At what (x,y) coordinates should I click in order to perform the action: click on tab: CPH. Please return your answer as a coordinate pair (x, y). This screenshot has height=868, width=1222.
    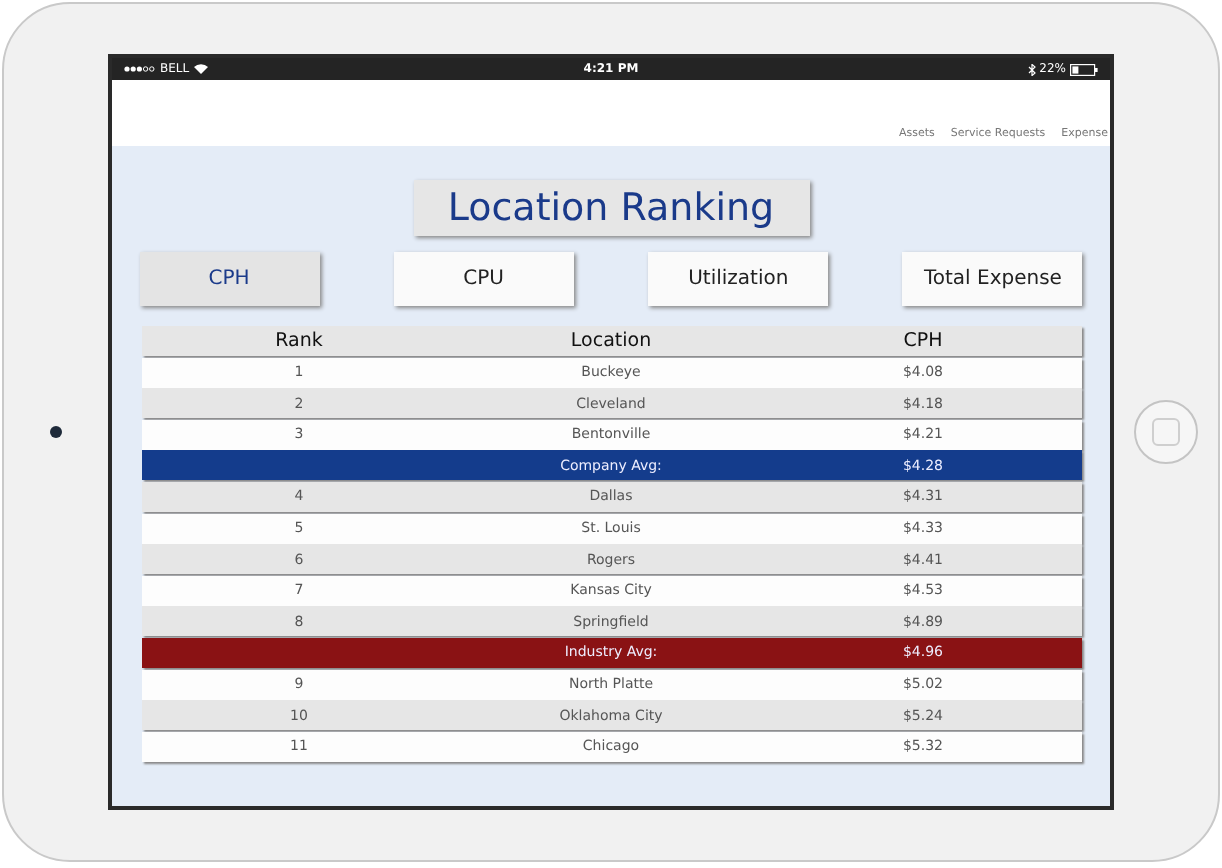
    Looking at the image, I should click on (229, 279).